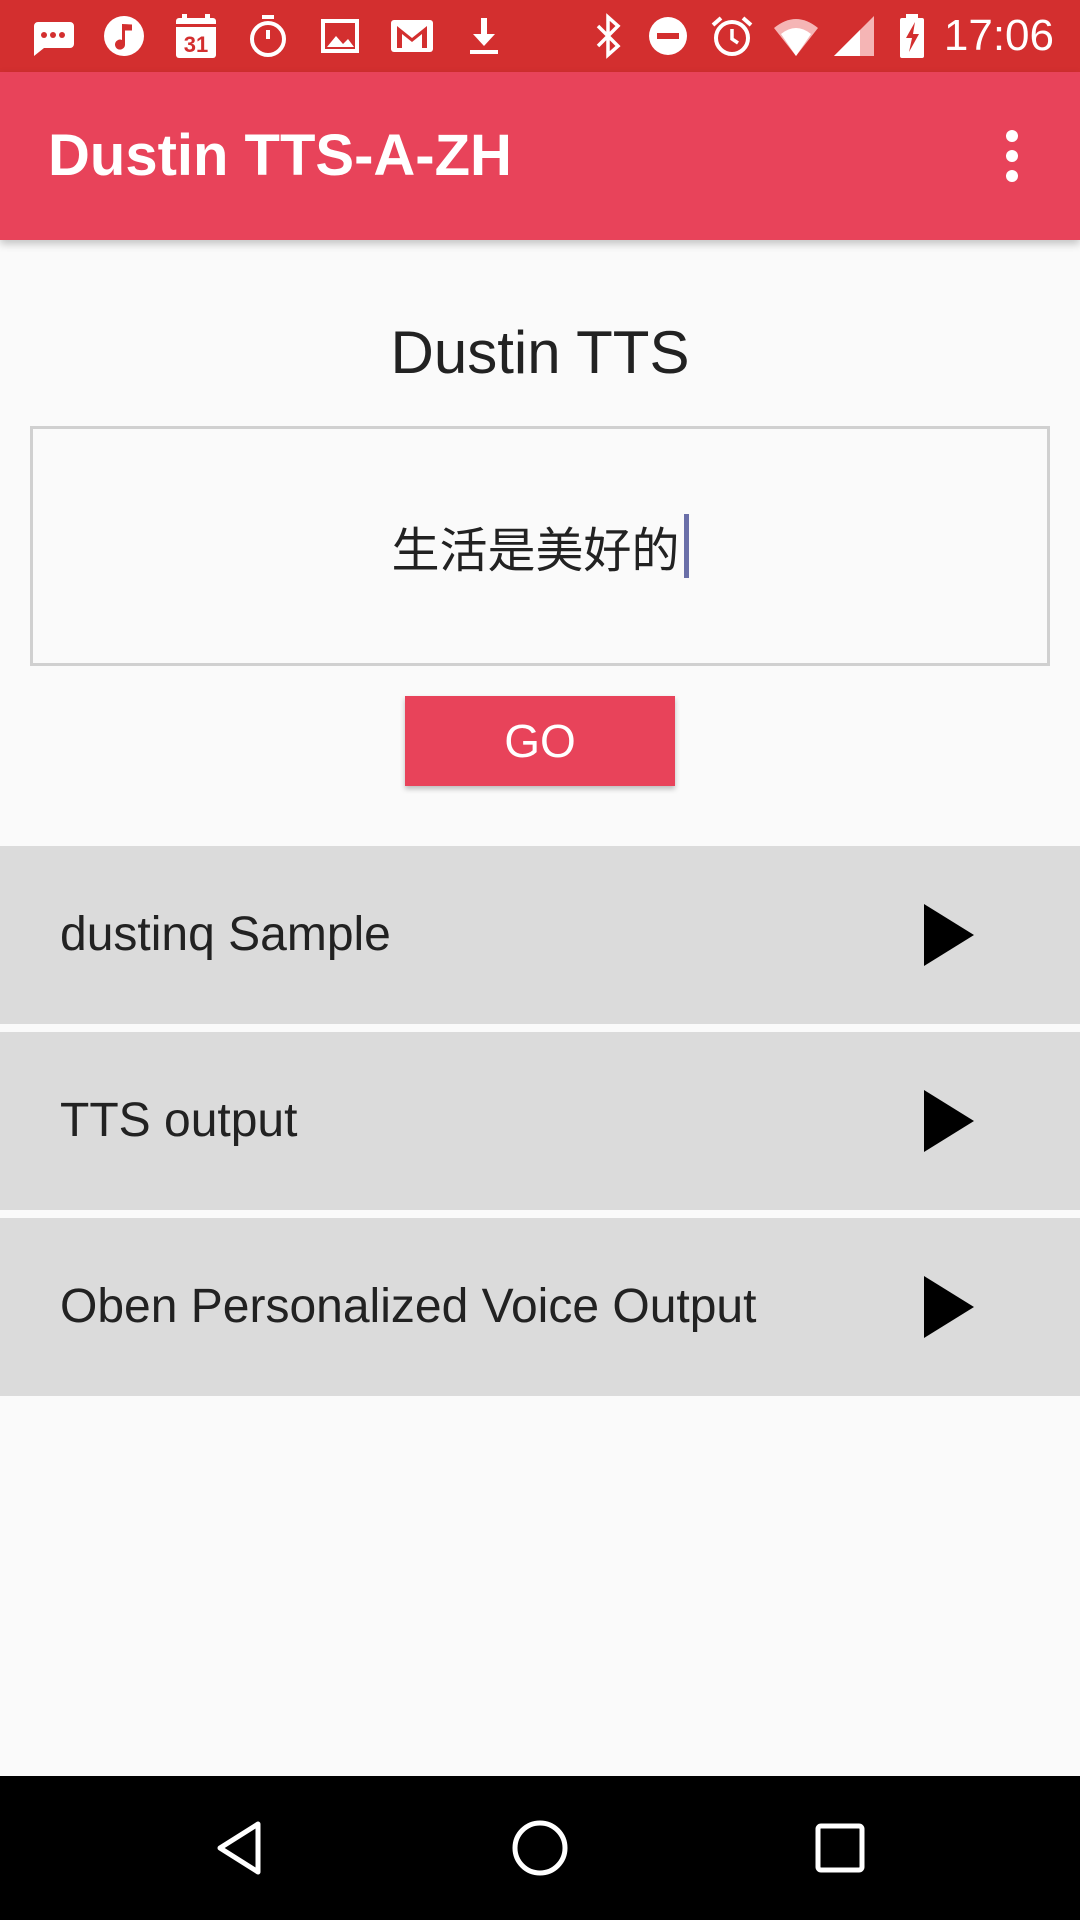  I want to click on stopwatch-icon, so click(268, 36).